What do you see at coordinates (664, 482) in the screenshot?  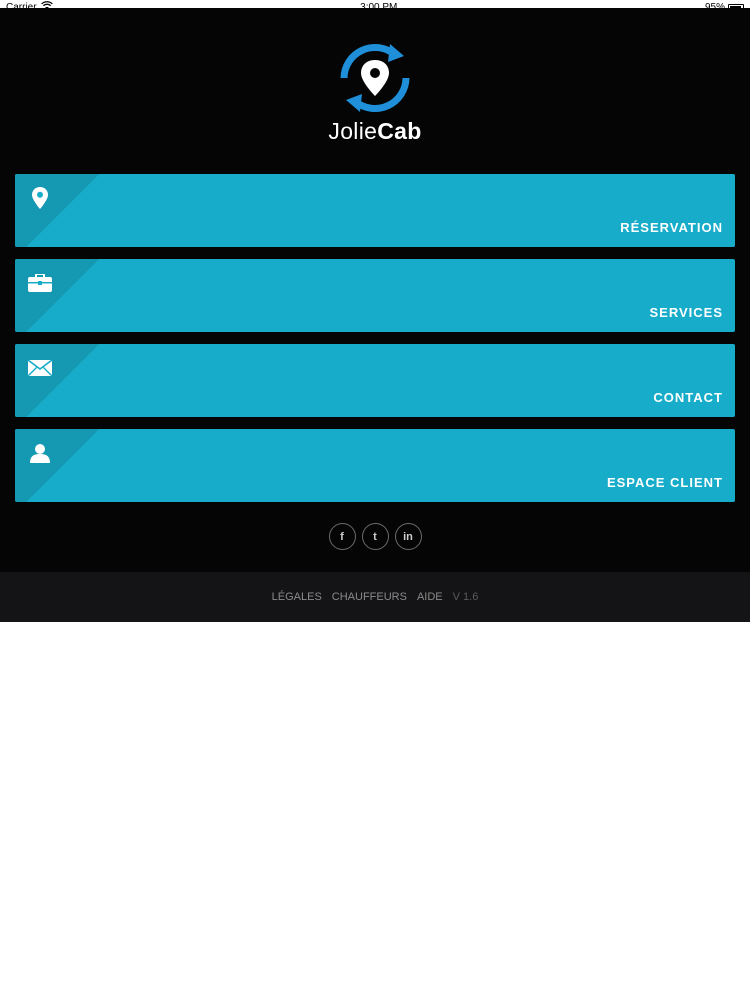 I see `menu-tile-label: ESPACE CLIENT` at bounding box center [664, 482].